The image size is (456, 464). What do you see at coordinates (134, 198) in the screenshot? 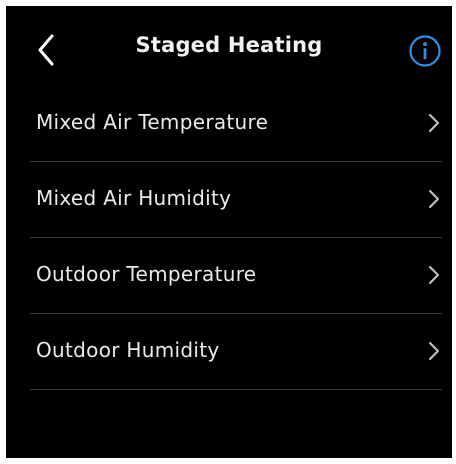
I see `list-item-label: Mixed Air Humidity` at bounding box center [134, 198].